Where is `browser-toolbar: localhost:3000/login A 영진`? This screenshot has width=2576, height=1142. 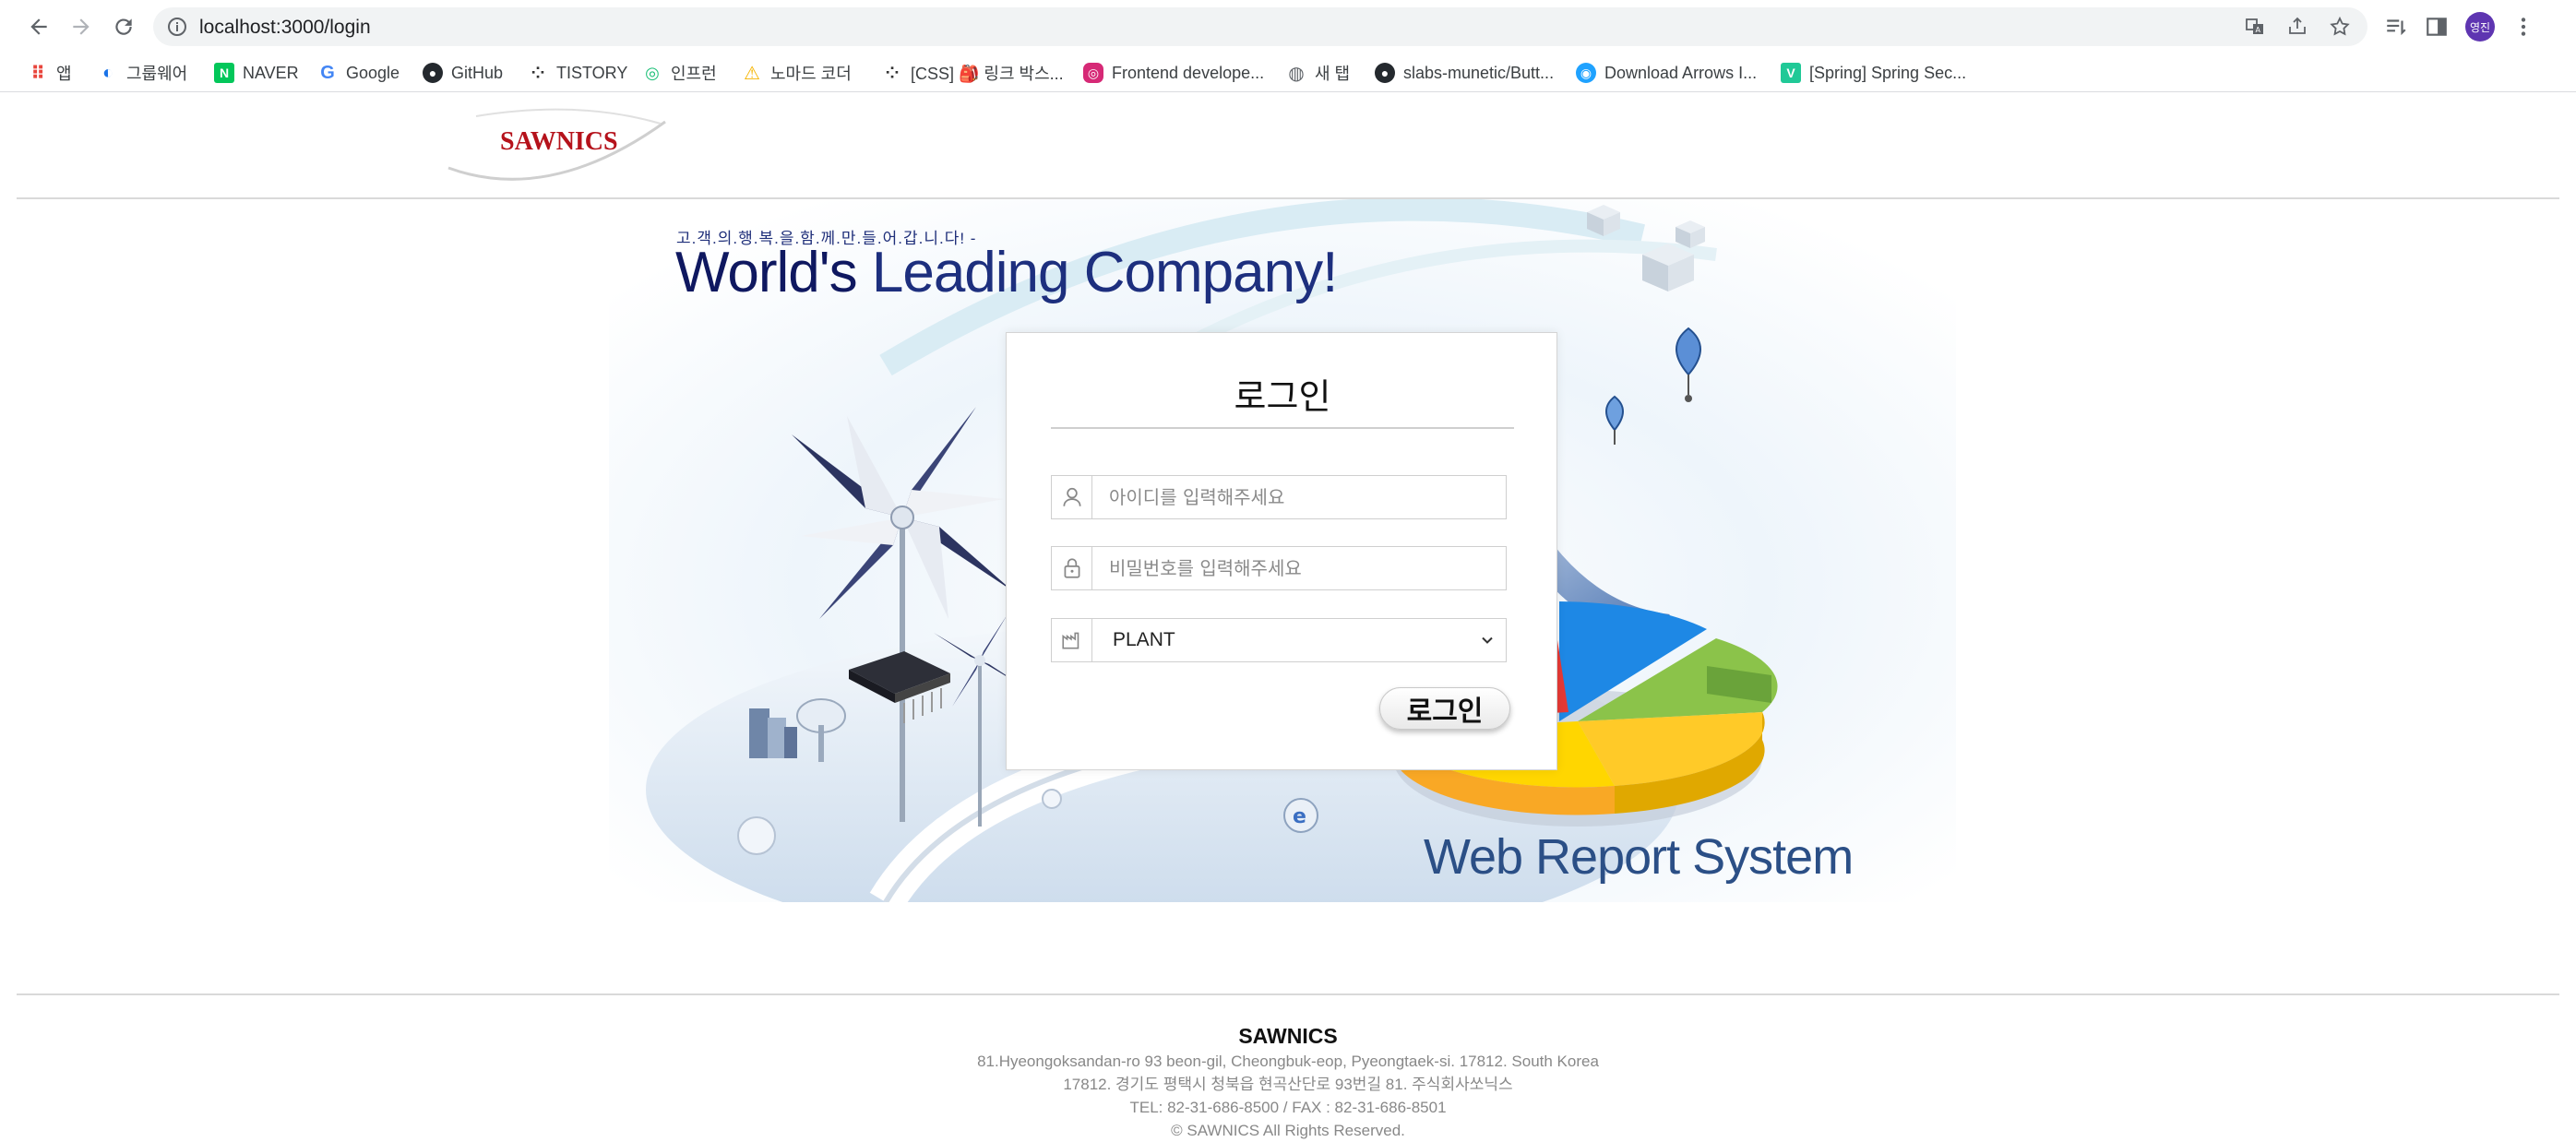 browser-toolbar: localhost:3000/login A 영진 is located at coordinates (1288, 27).